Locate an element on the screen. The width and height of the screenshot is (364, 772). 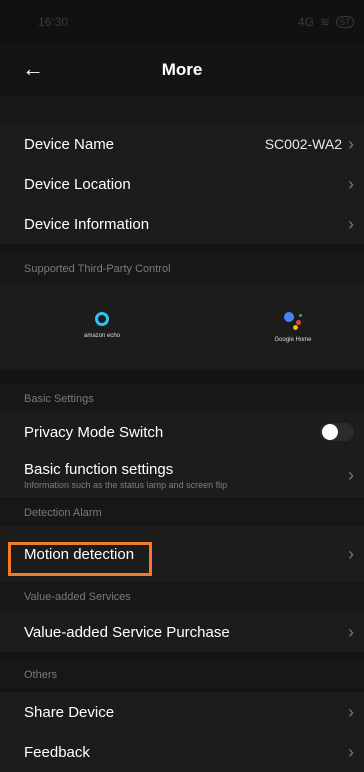
value-added-purchase-row: Value-added Service Purchase › is located at coordinates (182, 632).